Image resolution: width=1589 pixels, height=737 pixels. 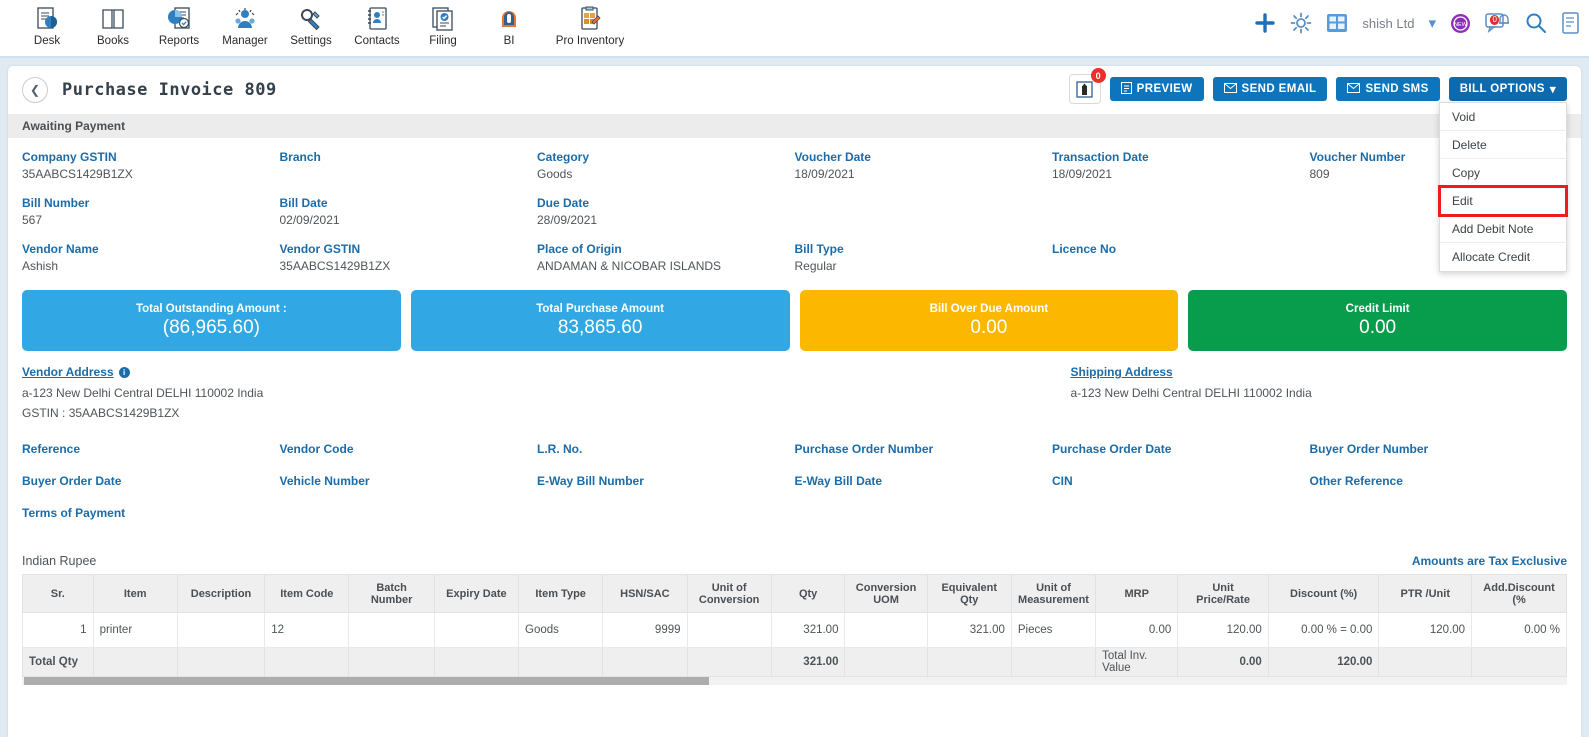 I want to click on company-name-label: shish Ltd, so click(x=1388, y=23).